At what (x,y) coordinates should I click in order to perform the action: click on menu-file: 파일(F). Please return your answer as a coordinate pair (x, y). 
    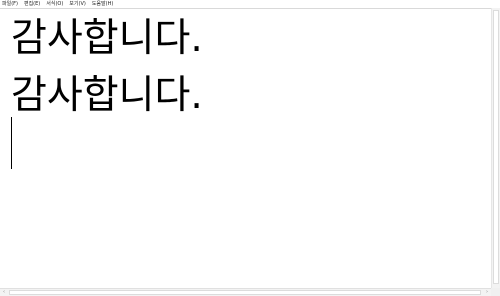
    Looking at the image, I should click on (10, 4).